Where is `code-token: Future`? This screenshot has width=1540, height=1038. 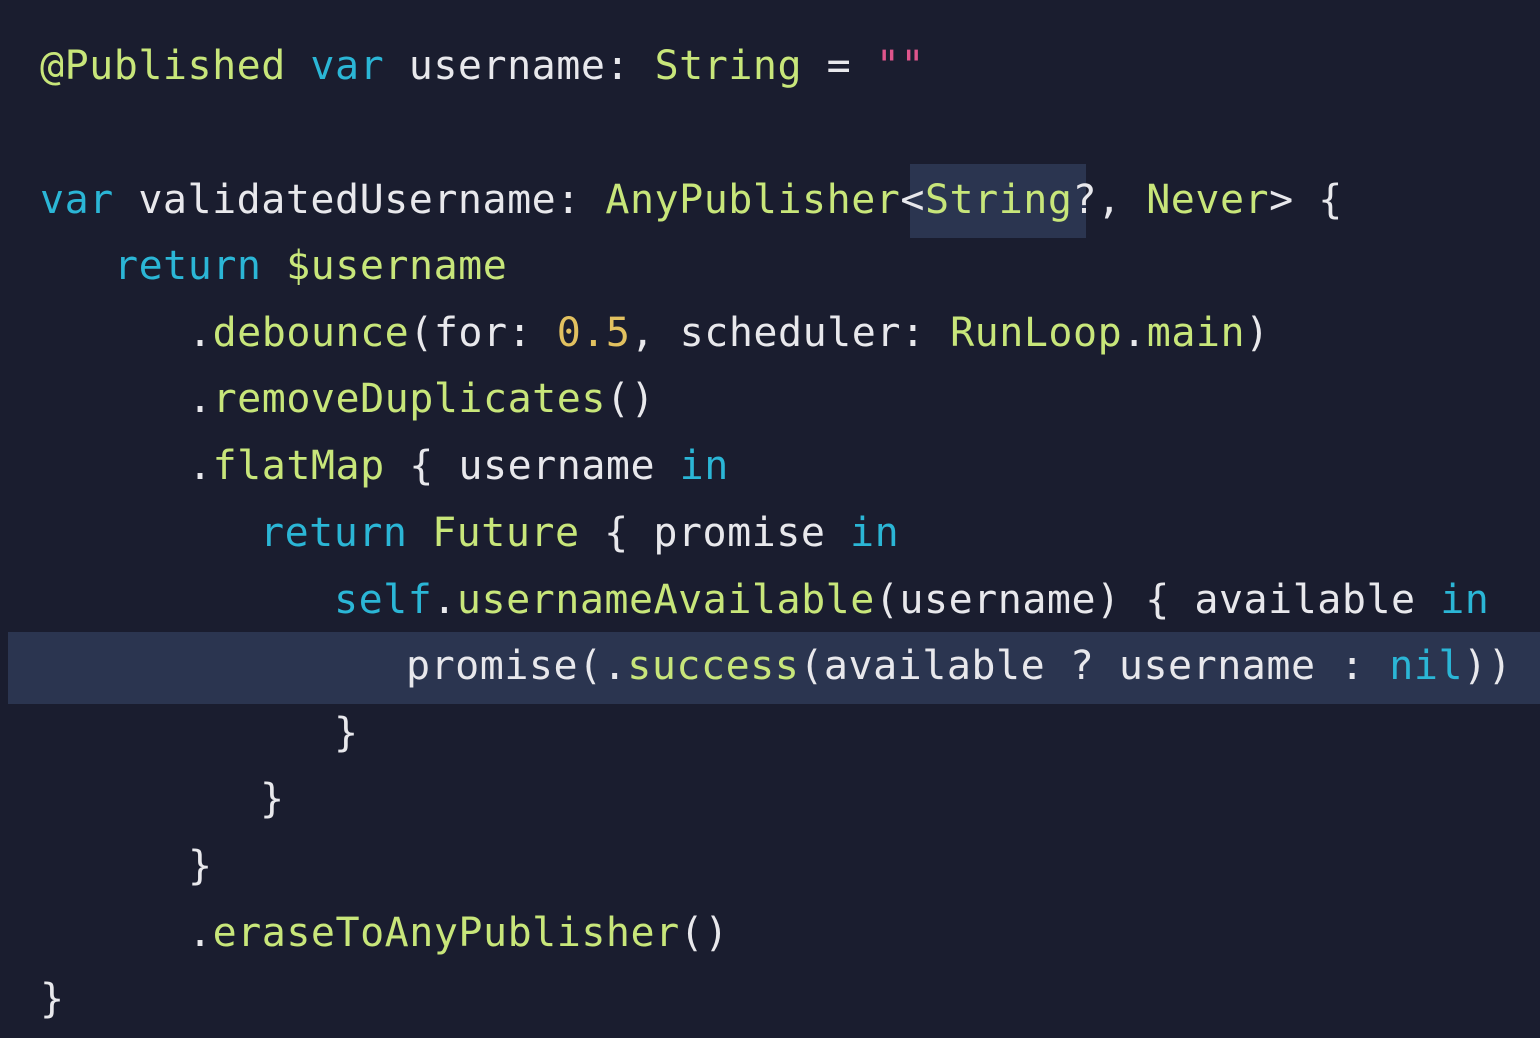
code-token: Future is located at coordinates (506, 533).